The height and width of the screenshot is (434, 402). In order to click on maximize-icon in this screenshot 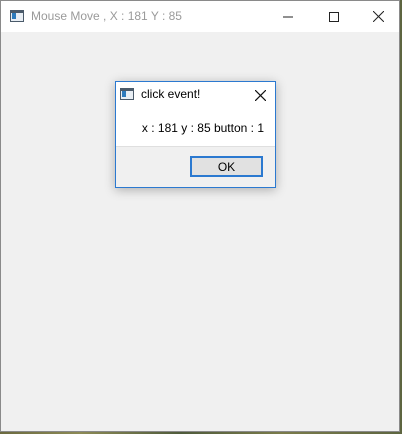, I will do `click(334, 16)`.